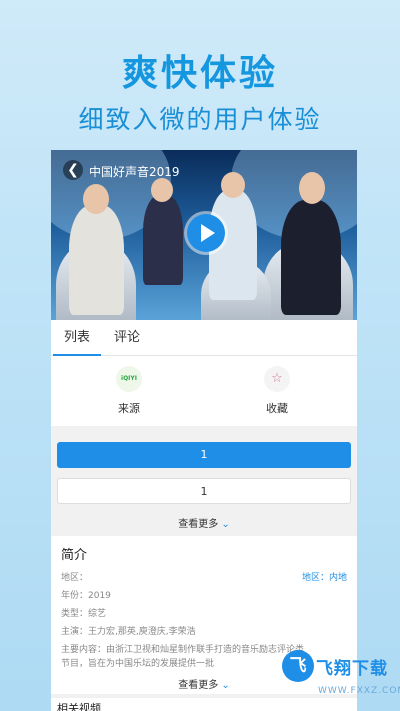  What do you see at coordinates (84, 614) in the screenshot?
I see `type-row: 类型：综艺` at bounding box center [84, 614].